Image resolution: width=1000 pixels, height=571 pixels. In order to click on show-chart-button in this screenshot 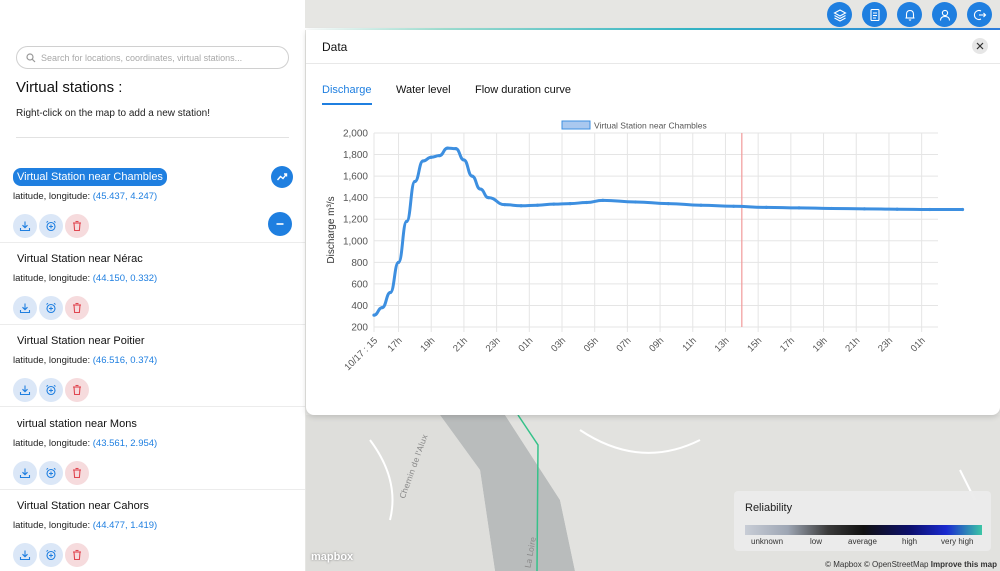, I will do `click(282, 177)`.